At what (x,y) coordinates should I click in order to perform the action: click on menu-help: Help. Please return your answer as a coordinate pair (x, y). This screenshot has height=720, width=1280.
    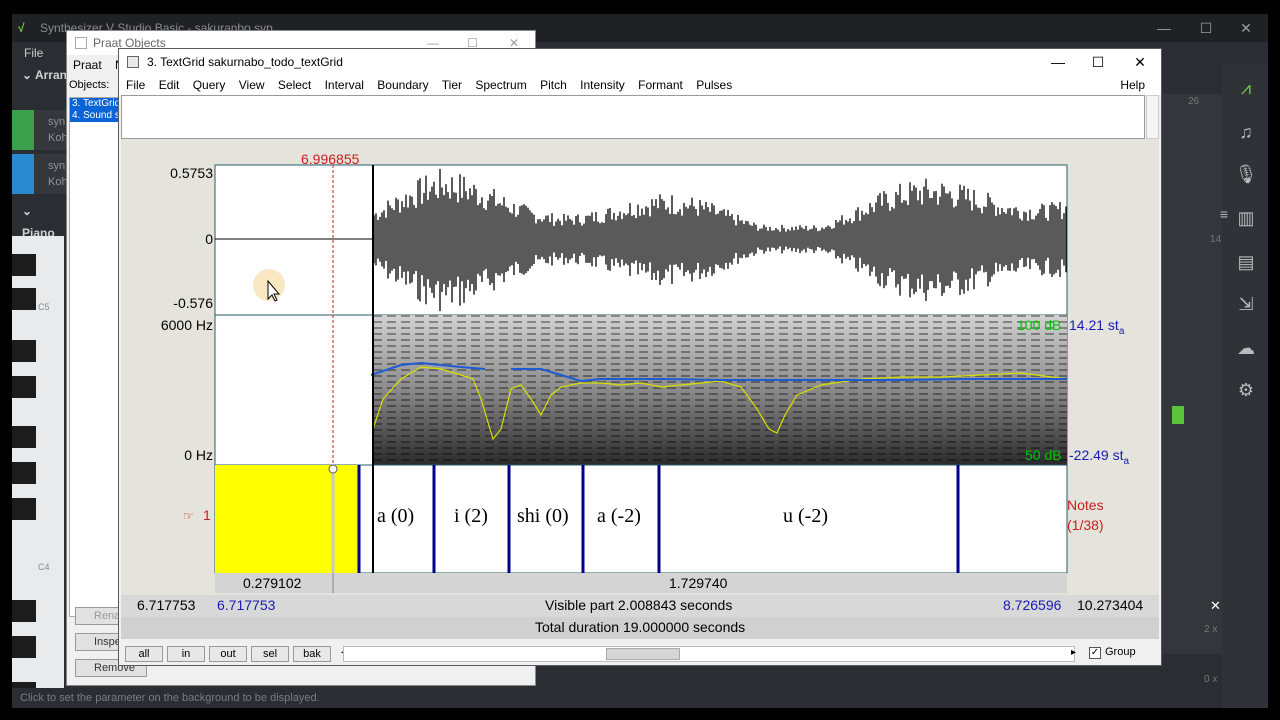
    Looking at the image, I should click on (1132, 85).